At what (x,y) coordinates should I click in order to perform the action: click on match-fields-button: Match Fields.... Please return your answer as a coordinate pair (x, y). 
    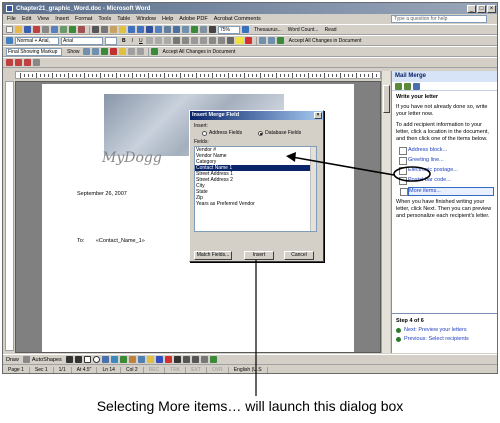
    Looking at the image, I should click on (213, 255).